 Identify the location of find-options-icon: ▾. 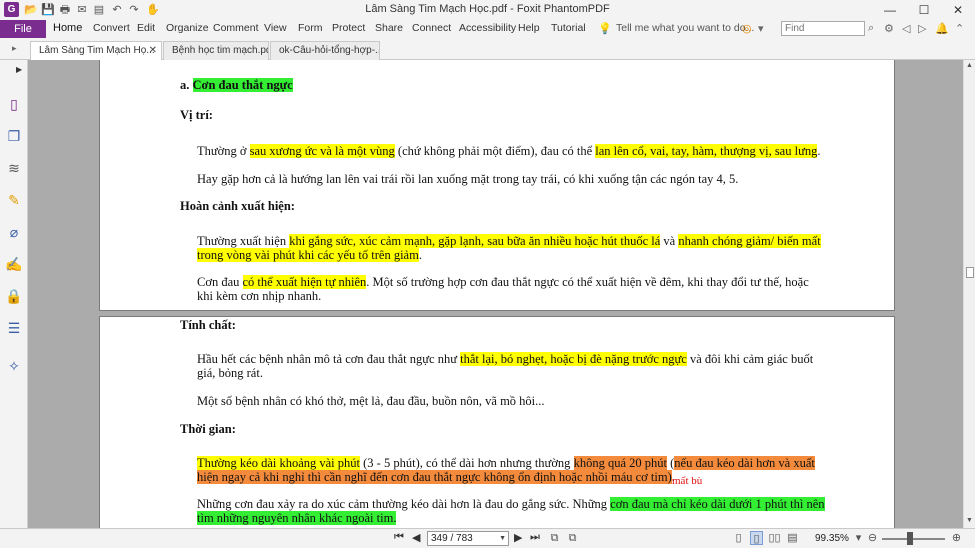
(761, 28).